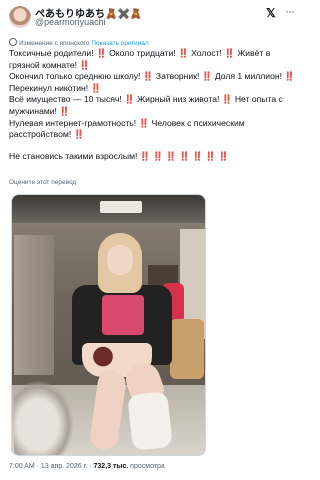  What do you see at coordinates (34, 305) in the screenshot?
I see `photo-door` at bounding box center [34, 305].